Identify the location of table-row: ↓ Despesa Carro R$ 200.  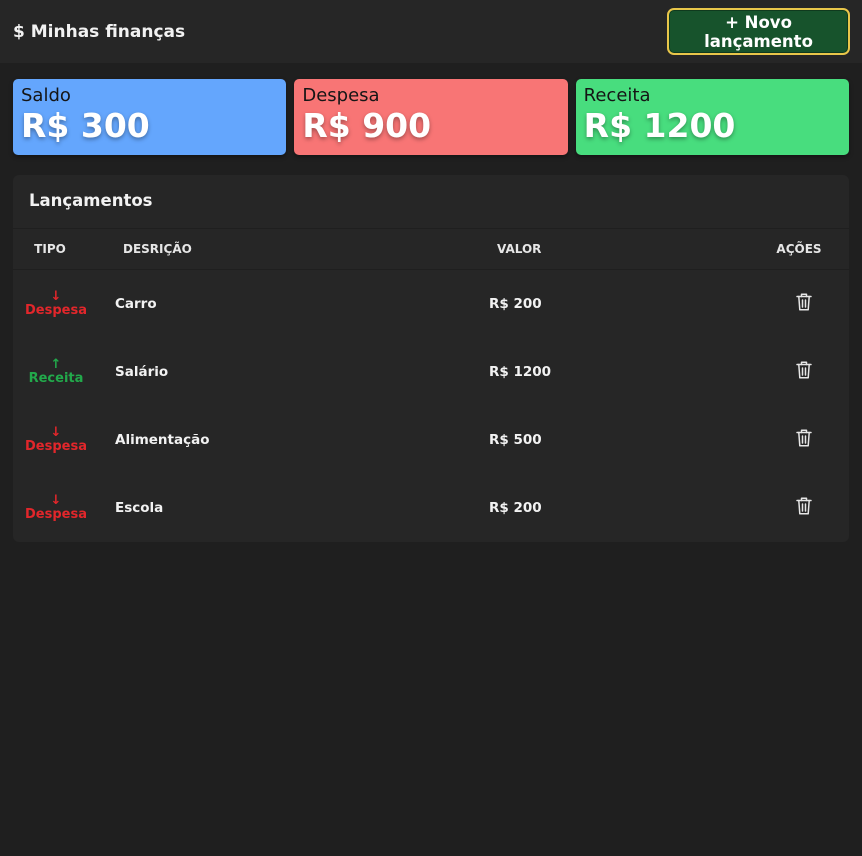
(431, 304).